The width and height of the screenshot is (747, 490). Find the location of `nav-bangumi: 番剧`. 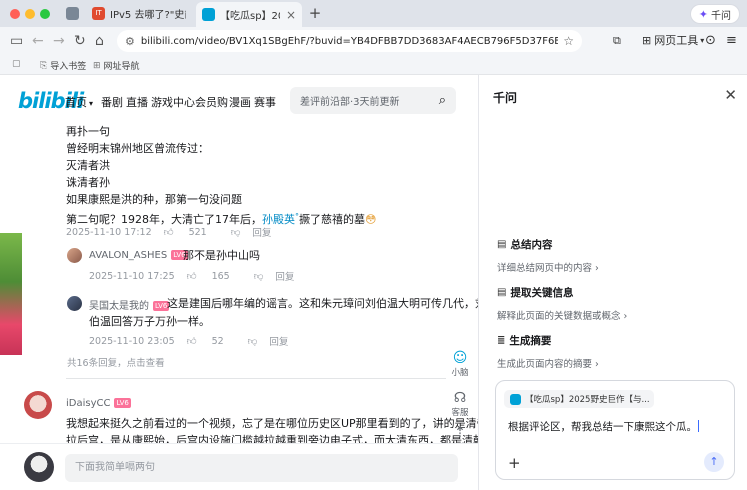

nav-bangumi: 番剧 is located at coordinates (112, 102).